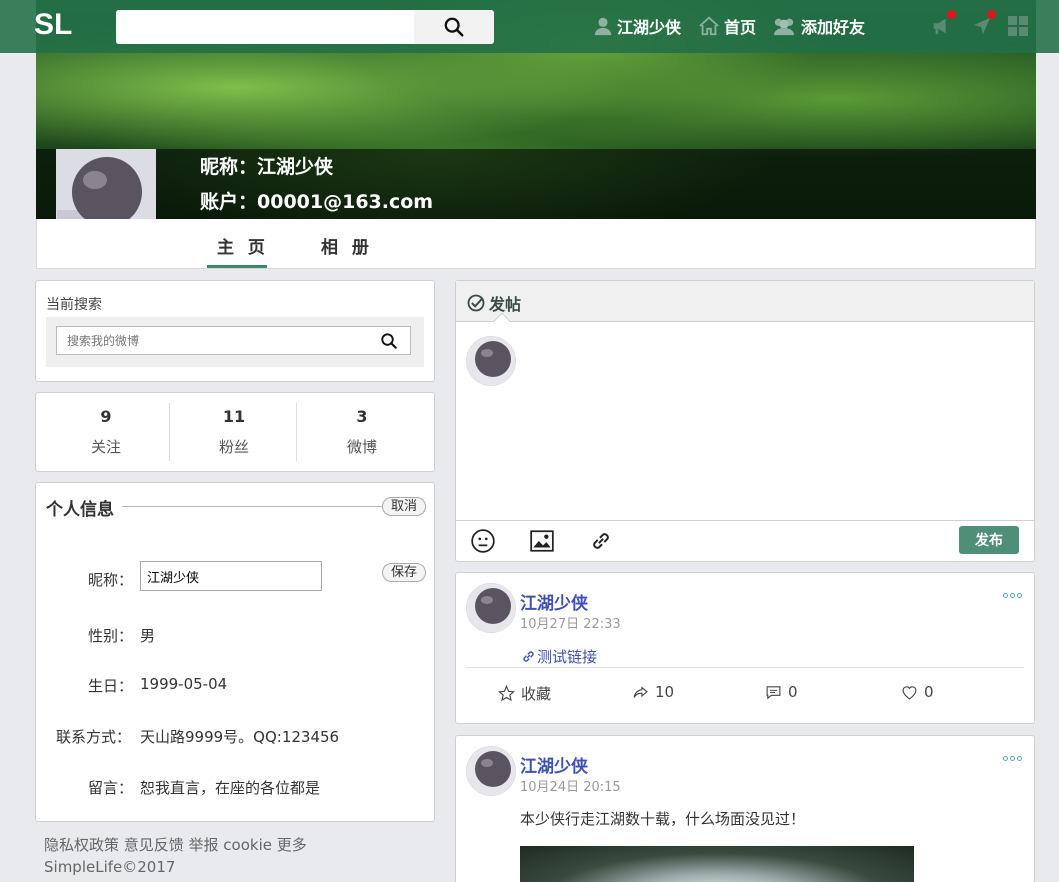 The width and height of the screenshot is (1059, 882). I want to click on stat-followers: 11 粉丝, so click(234, 432).